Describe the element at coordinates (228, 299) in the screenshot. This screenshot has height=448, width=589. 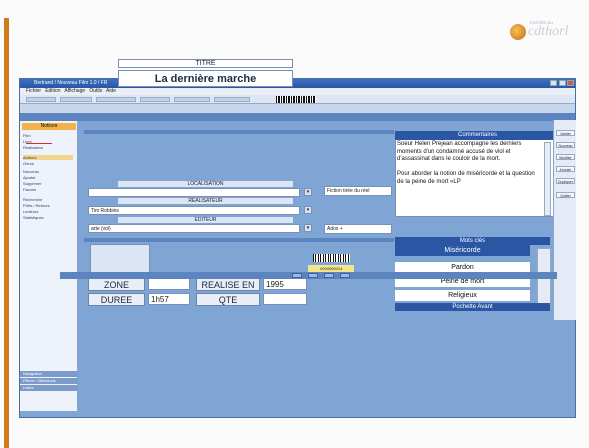
I see `qte-button: QTE` at that location.